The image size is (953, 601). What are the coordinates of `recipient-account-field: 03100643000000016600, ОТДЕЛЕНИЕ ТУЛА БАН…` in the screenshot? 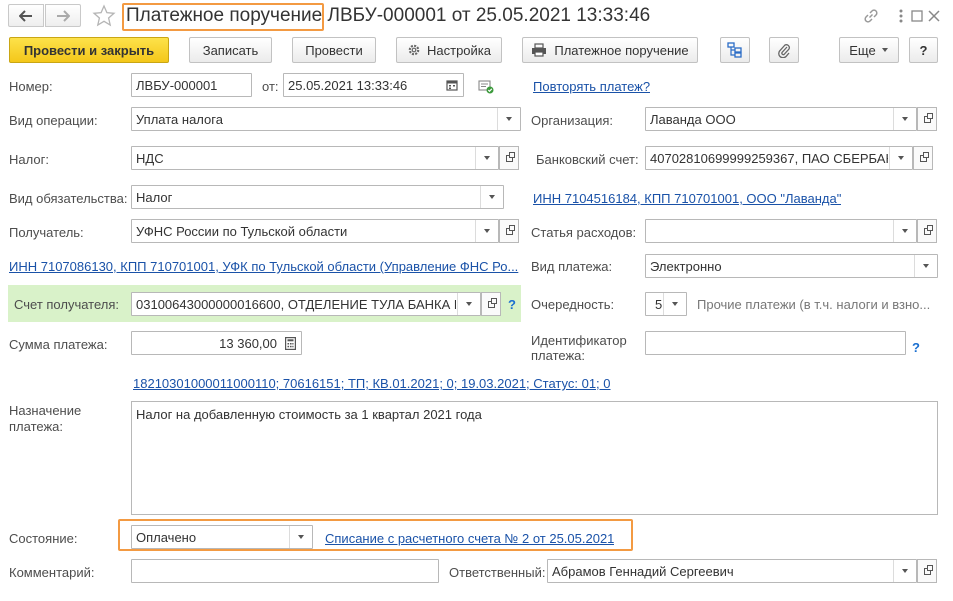 It's located at (306, 304).